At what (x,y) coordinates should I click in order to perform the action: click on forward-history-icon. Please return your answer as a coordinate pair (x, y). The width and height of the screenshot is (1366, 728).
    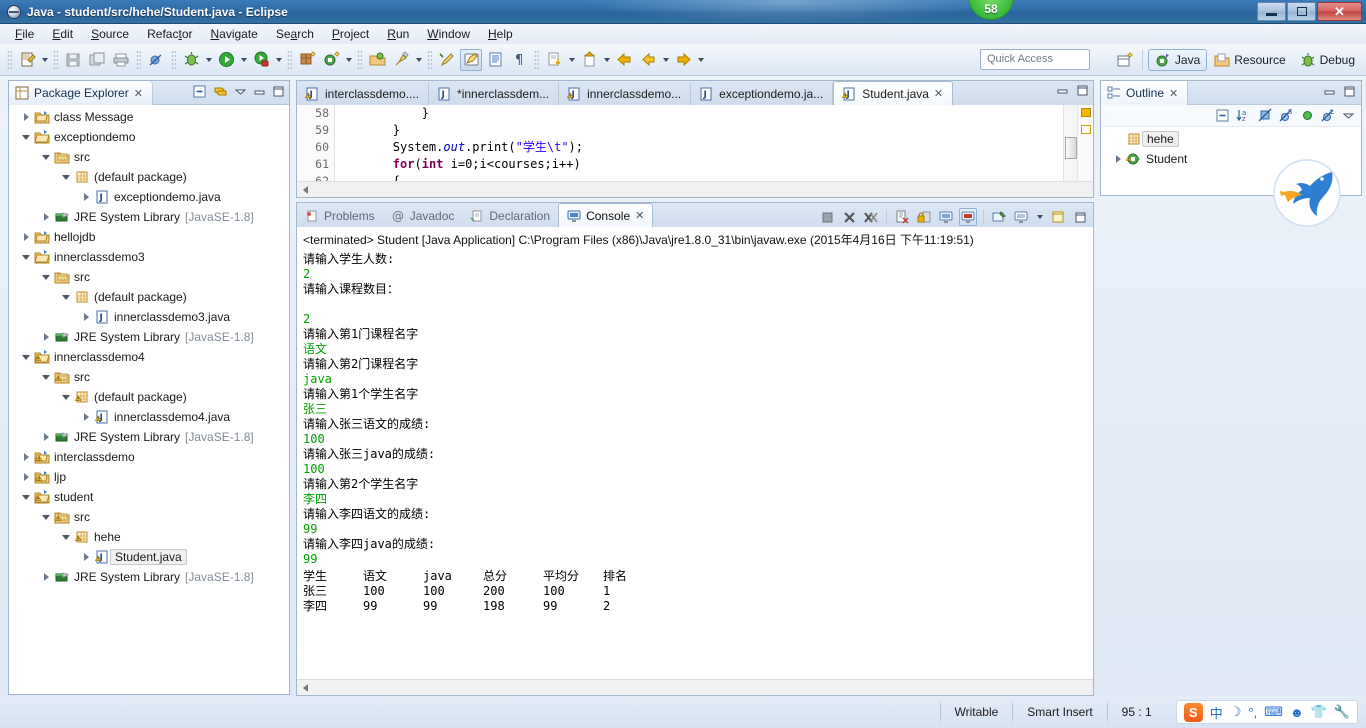
    Looking at the image, I should click on (648, 60).